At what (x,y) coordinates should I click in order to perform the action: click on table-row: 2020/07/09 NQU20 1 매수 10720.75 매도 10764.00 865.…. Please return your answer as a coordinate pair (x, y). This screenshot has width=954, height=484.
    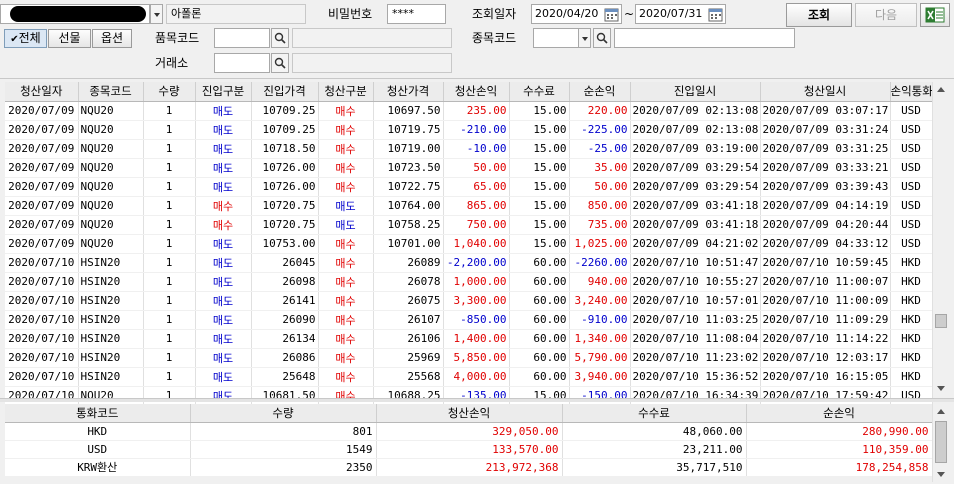
    Looking at the image, I should click on (469, 206).